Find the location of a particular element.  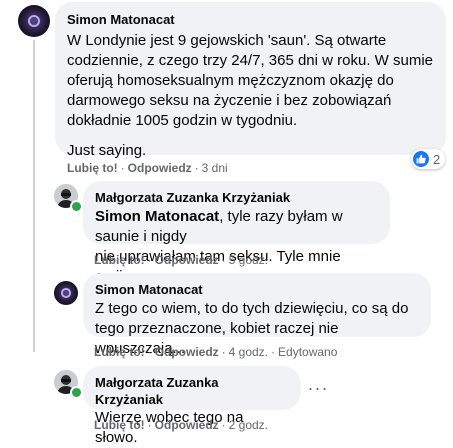

comment-text-line: Just saying. is located at coordinates (107, 150).